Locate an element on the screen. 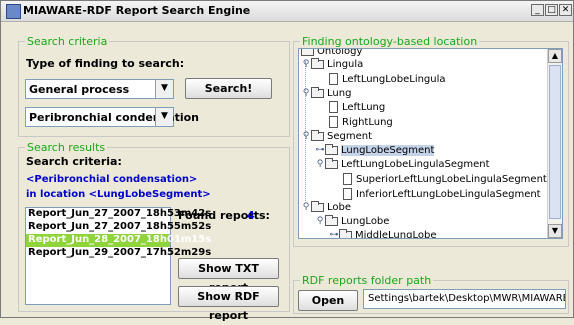 The width and height of the screenshot is (574, 325). list-item: Report_Jun_29_2007_17h52m29s is located at coordinates (118, 253).